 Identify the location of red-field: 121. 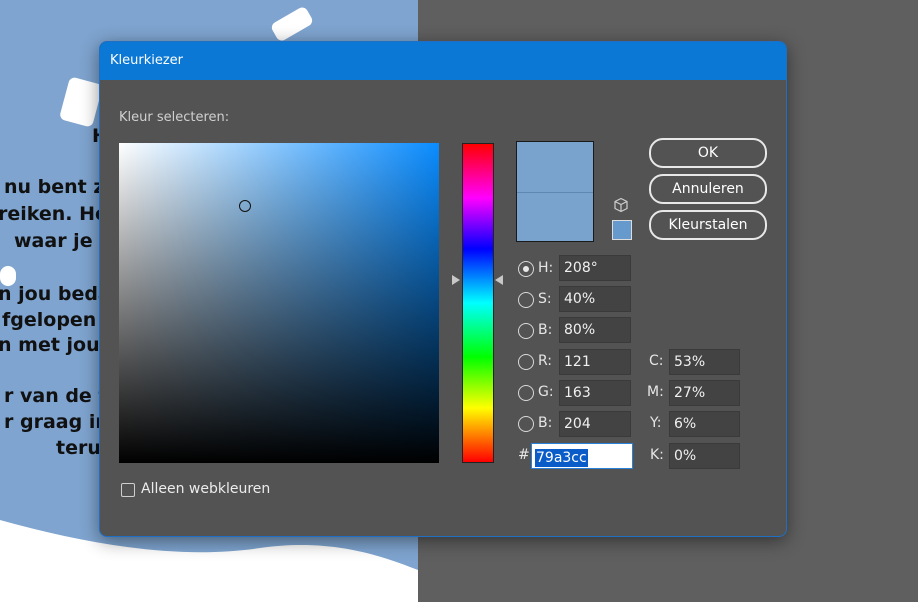
(595, 362).